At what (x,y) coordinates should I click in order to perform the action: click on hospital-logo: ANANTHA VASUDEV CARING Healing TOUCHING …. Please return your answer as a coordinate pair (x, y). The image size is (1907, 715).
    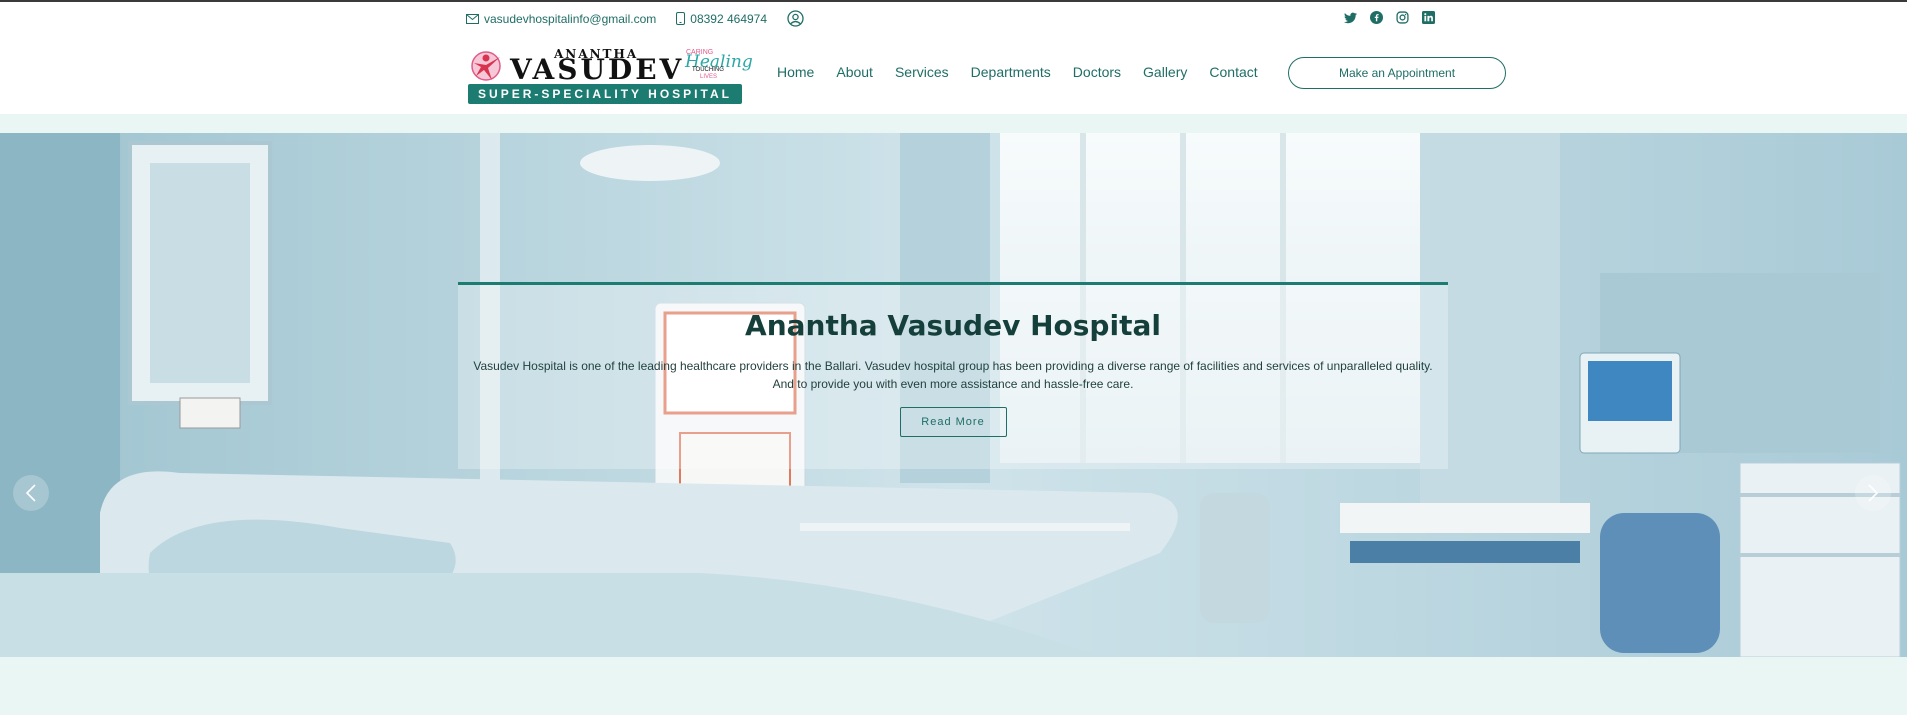
    Looking at the image, I should click on (609, 76).